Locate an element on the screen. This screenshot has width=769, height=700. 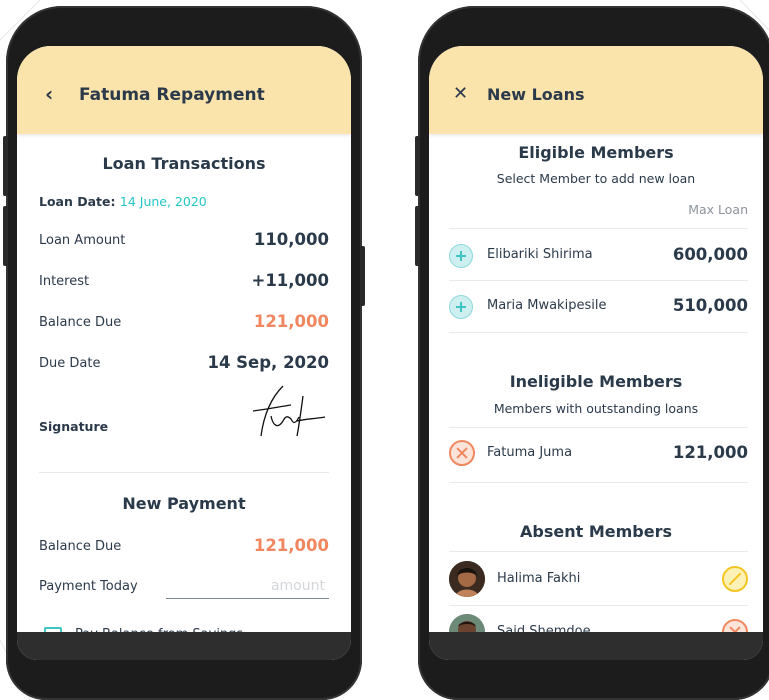
page-title: New Loans is located at coordinates (536, 94).